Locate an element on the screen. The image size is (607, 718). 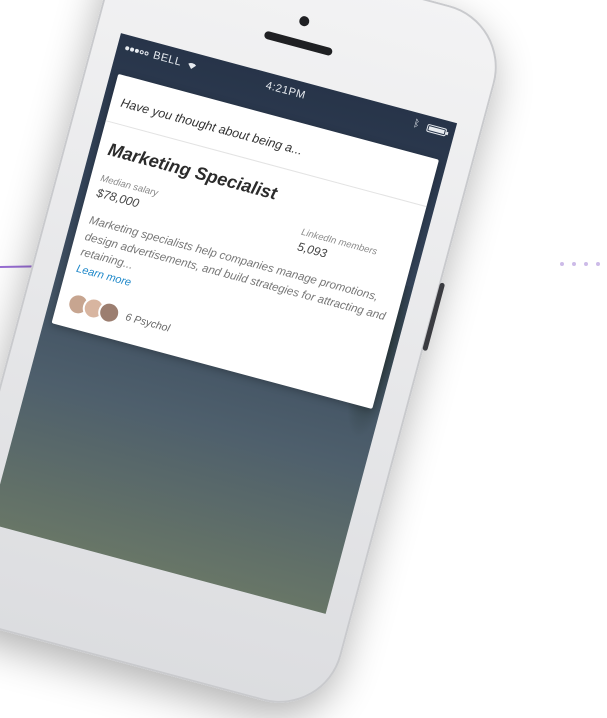
connections-text: 6 Psychol is located at coordinates (148, 323).